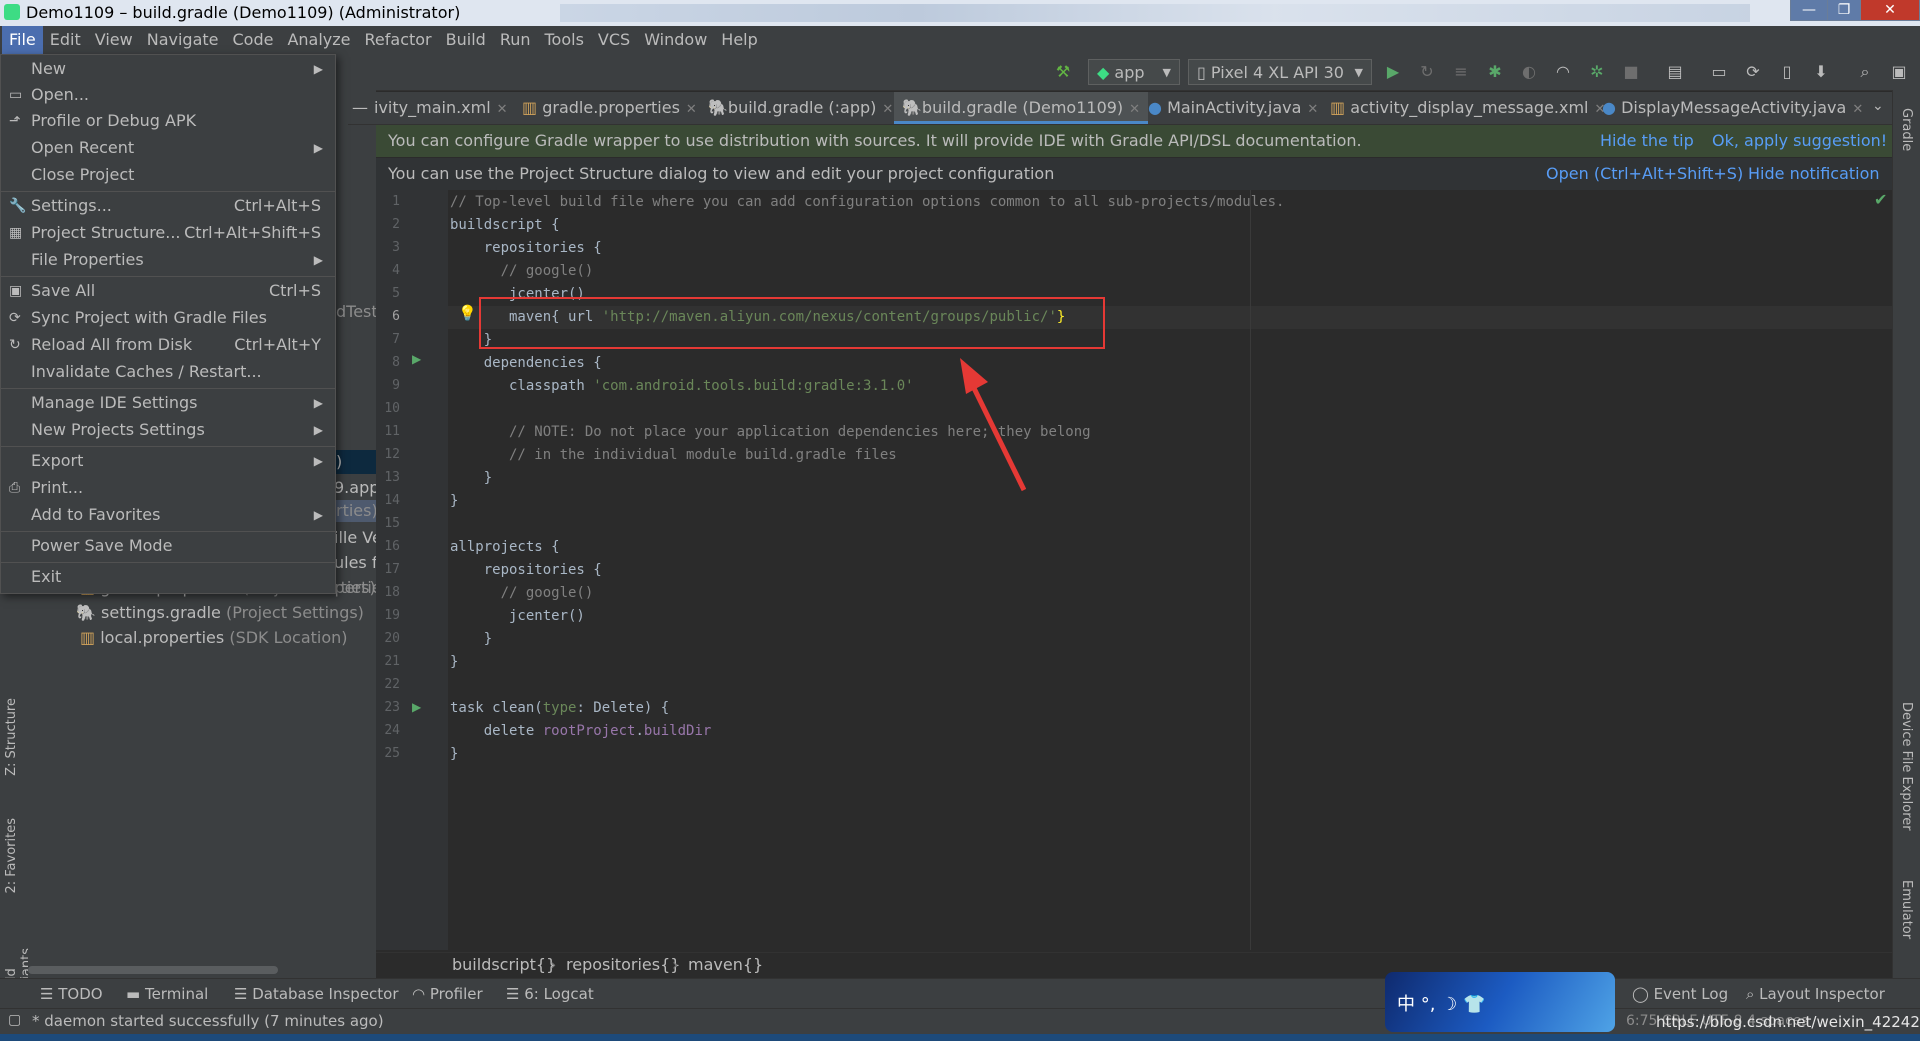  I want to click on menu-item-project-structure: ▦ Project Structure... Ctrl+Alt+Shift+S, so click(168, 233).